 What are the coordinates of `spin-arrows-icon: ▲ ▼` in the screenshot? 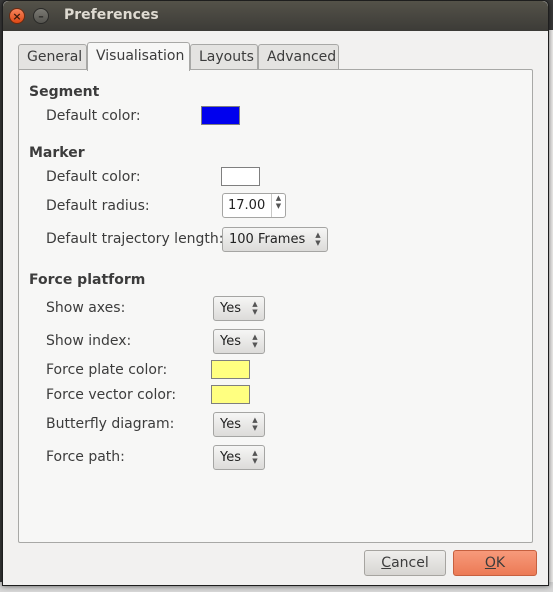 It's located at (278, 205).